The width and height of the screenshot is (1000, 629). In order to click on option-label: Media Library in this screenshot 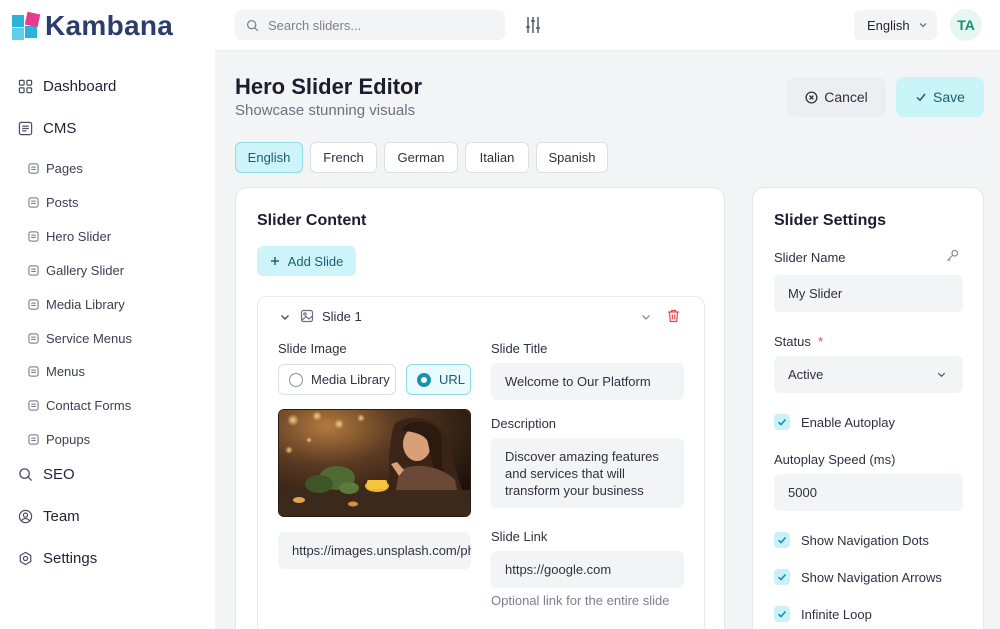, I will do `click(350, 379)`.